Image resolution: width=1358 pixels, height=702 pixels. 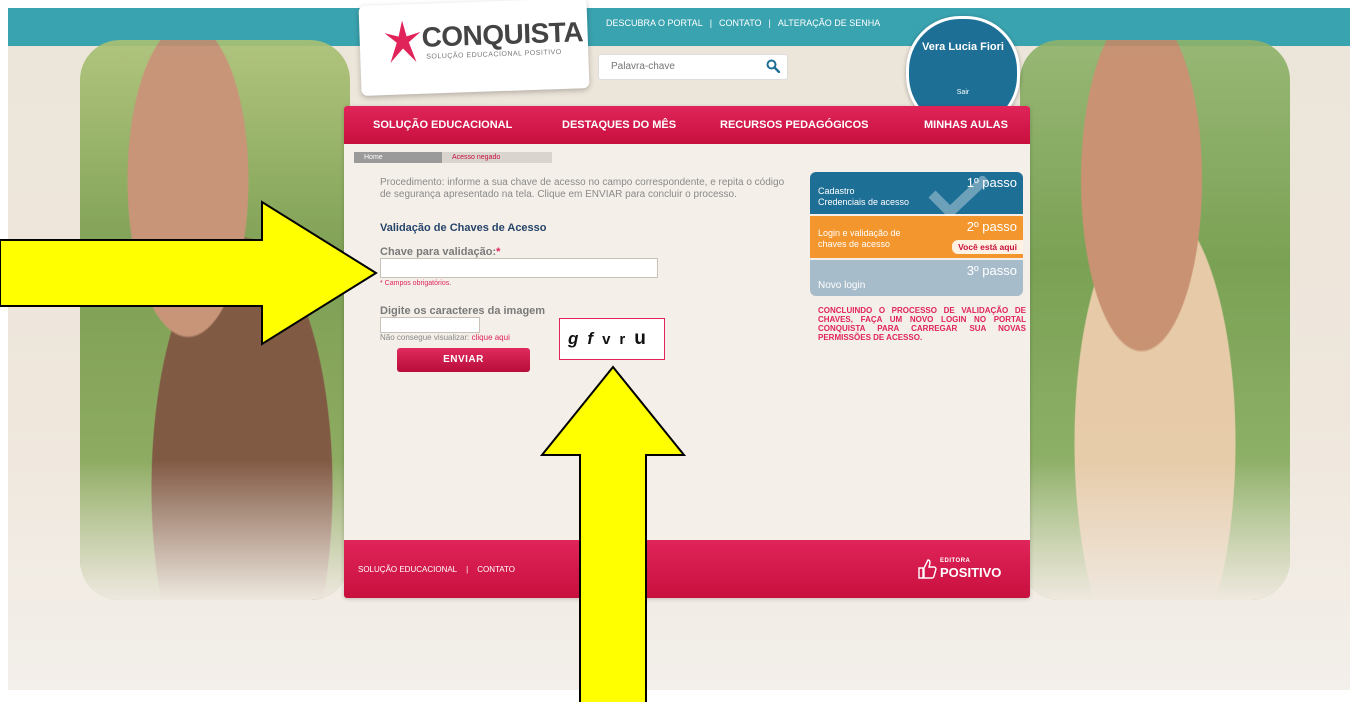 I want to click on captcha-help: Não consegue visualizar: clique aqui, so click(x=445, y=337).